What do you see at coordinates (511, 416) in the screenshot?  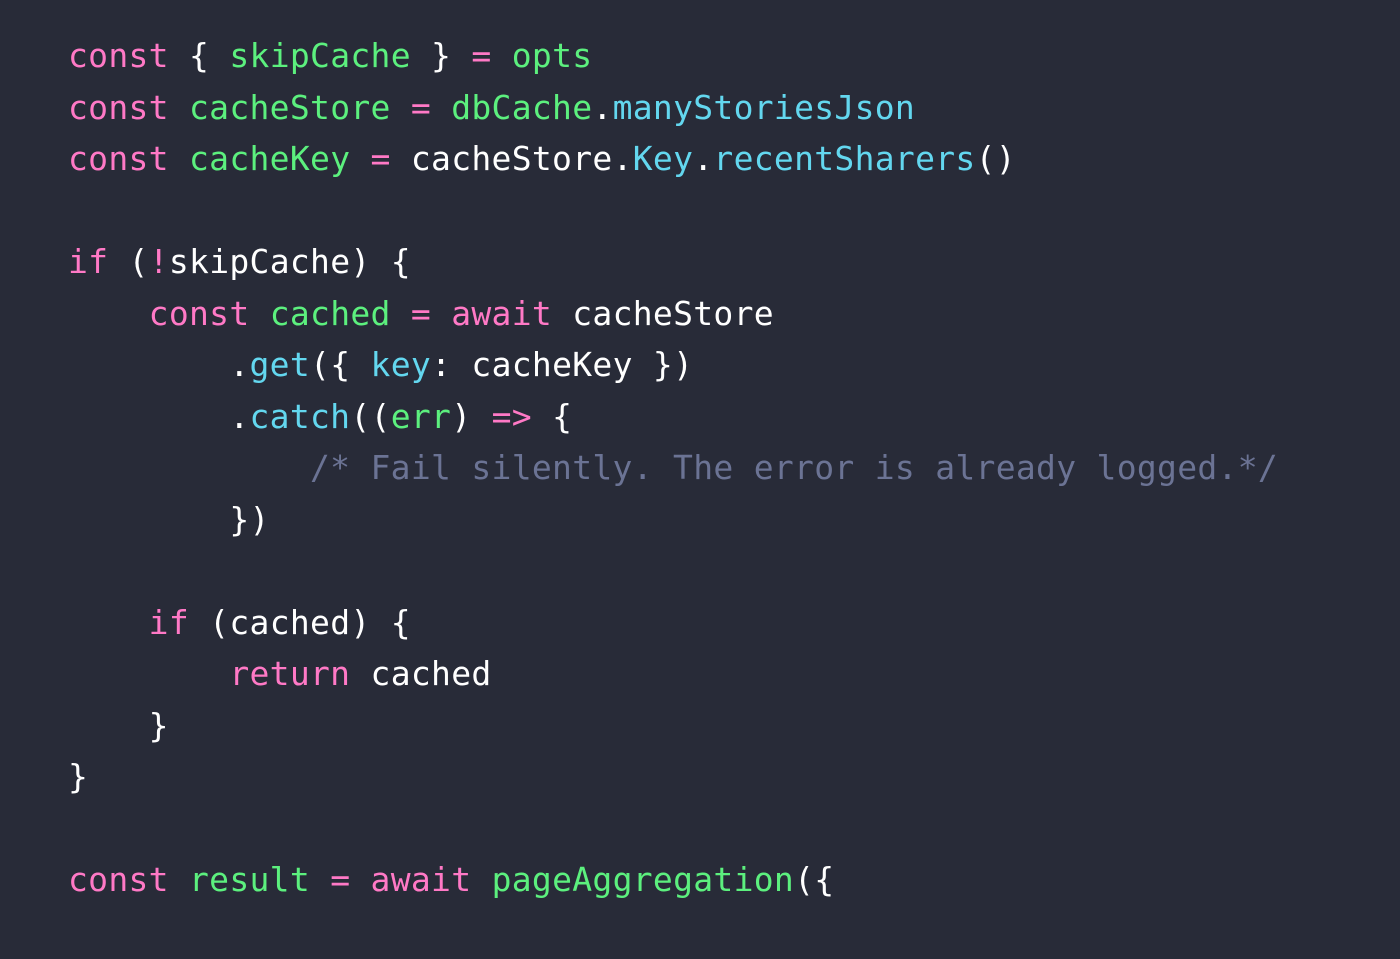 I see `code-token-keyword: =>` at bounding box center [511, 416].